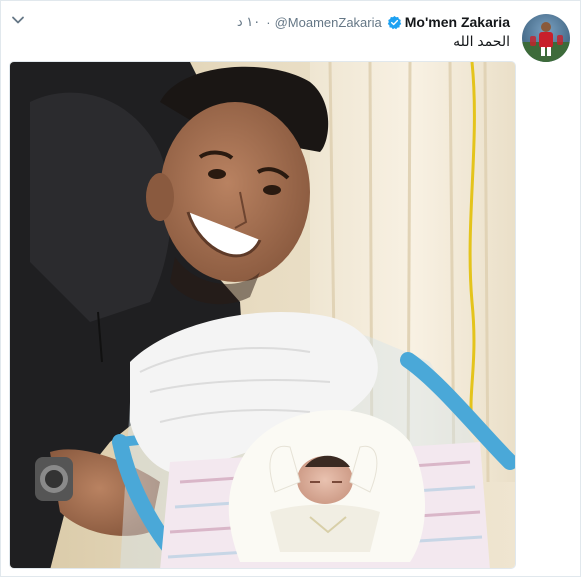  I want to click on tweet-header: ١٠ د · @MoamenZakaria Mo'men Zakaria, so click(373, 22).